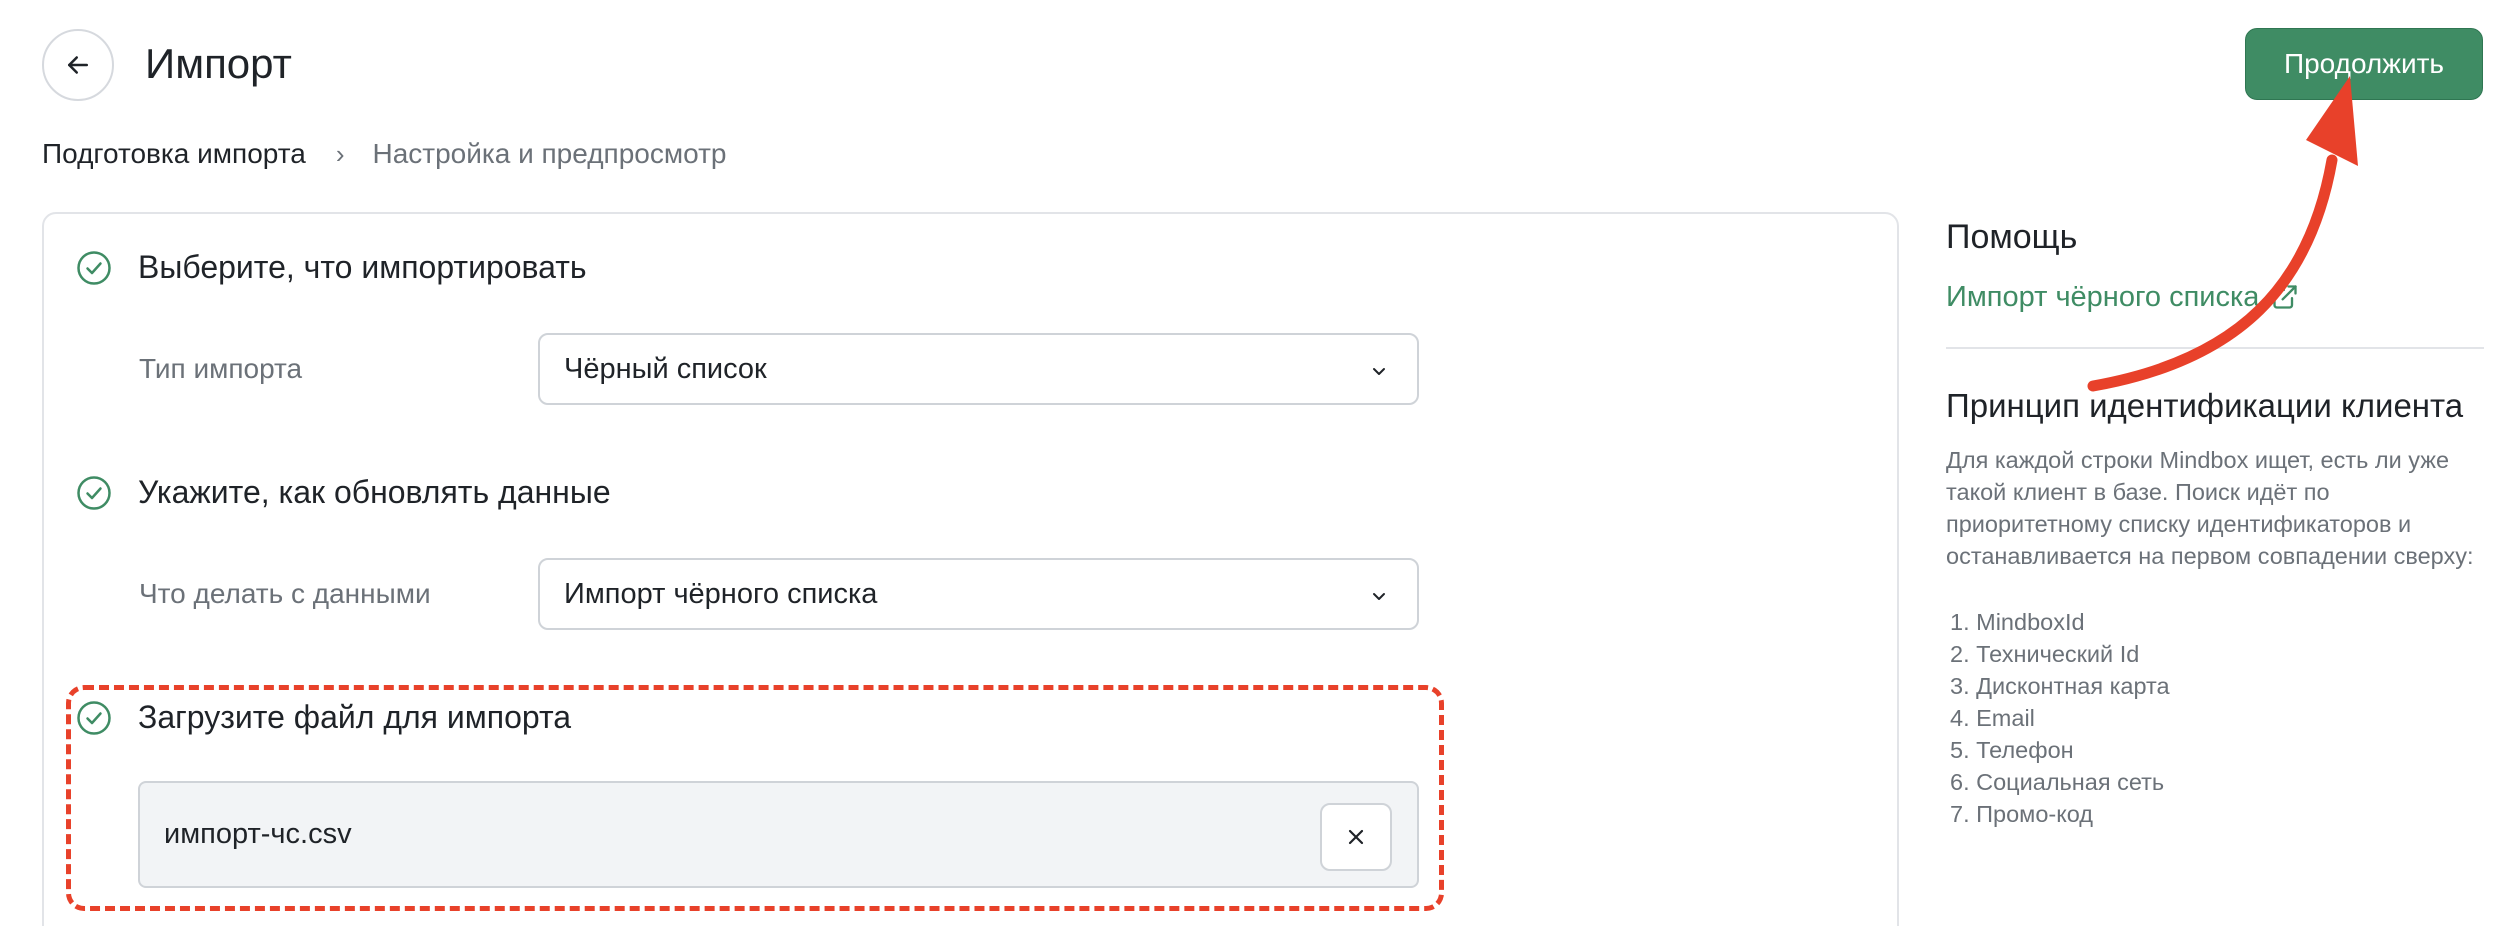 This screenshot has height=926, width=2500. What do you see at coordinates (721, 593) in the screenshot?
I see `update-mode-value: Импорт чёрного списка` at bounding box center [721, 593].